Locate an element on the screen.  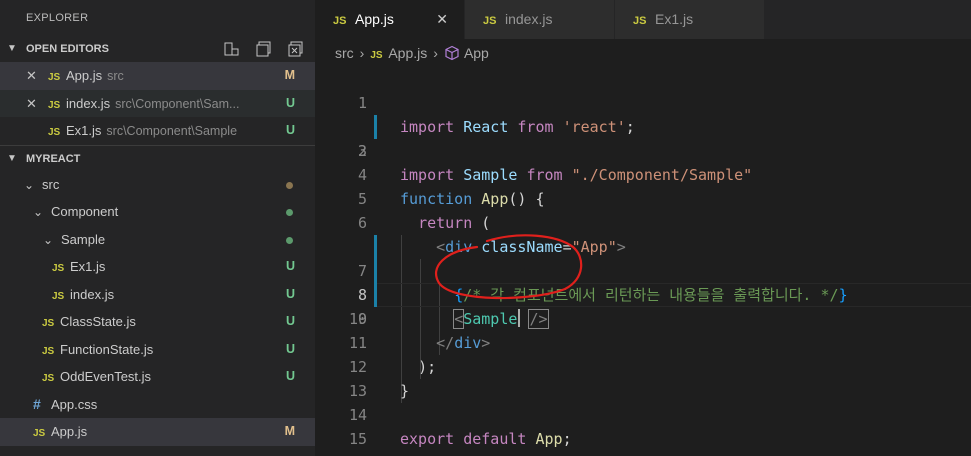
code-line: 13 is located at coordinates (357, 391).